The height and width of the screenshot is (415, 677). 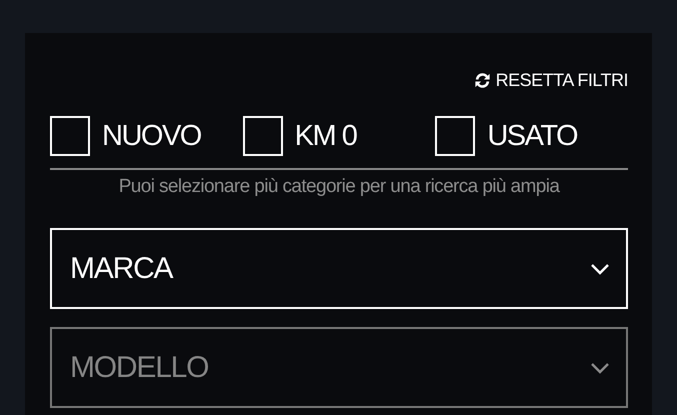 I want to click on checkbox-label: KM 0, so click(x=325, y=136).